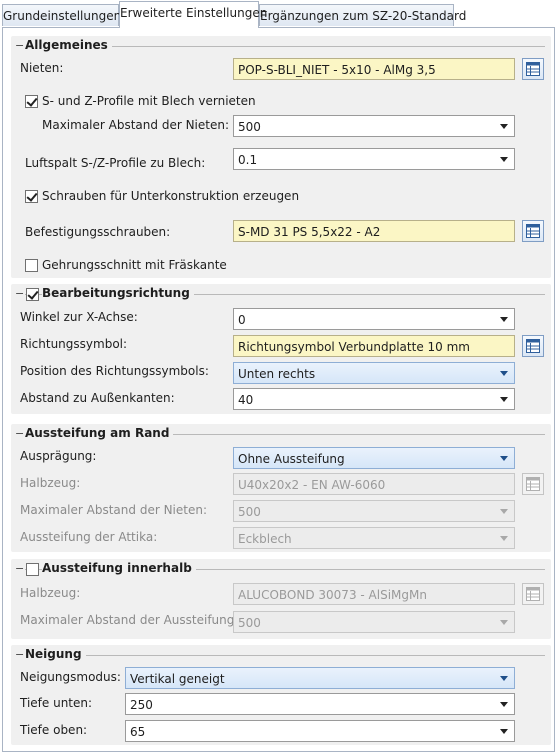 The width and height of the screenshot is (558, 754). I want to click on schrauben-checkbox, so click(31, 196).